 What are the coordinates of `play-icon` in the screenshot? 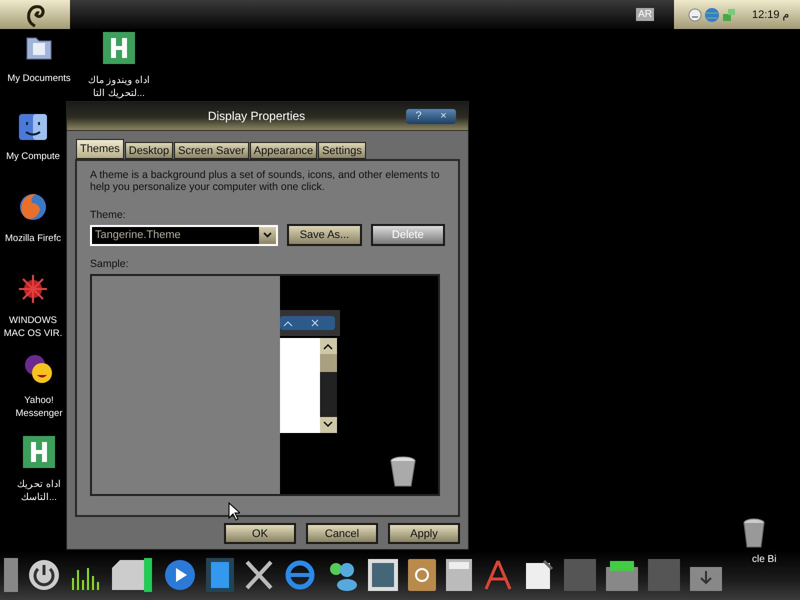 It's located at (180, 575).